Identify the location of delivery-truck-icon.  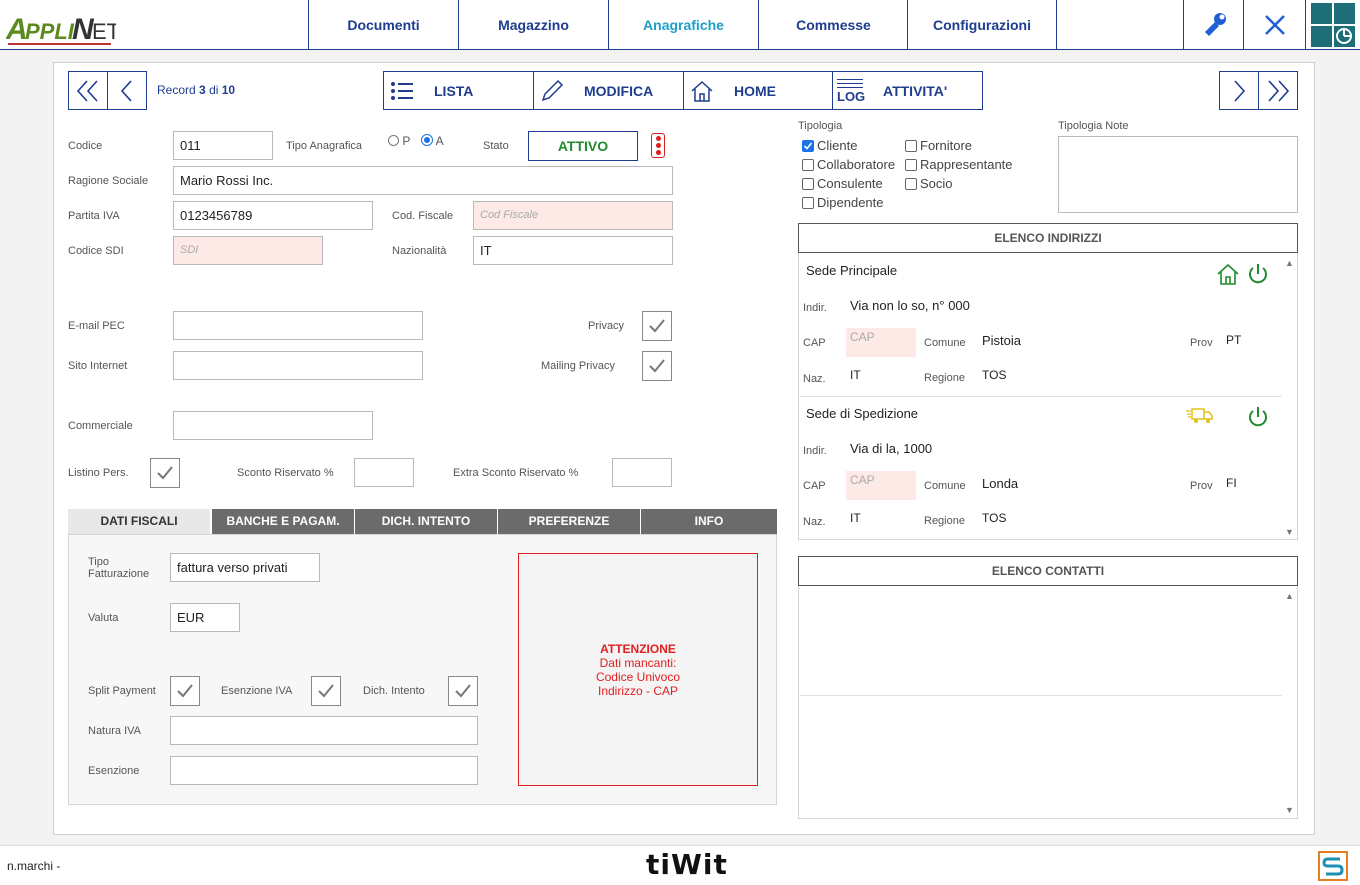
(1200, 415).